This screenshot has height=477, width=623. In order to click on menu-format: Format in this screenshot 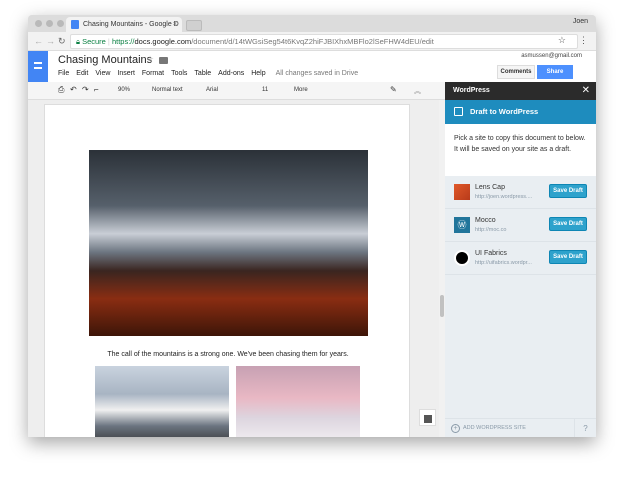, I will do `click(153, 73)`.